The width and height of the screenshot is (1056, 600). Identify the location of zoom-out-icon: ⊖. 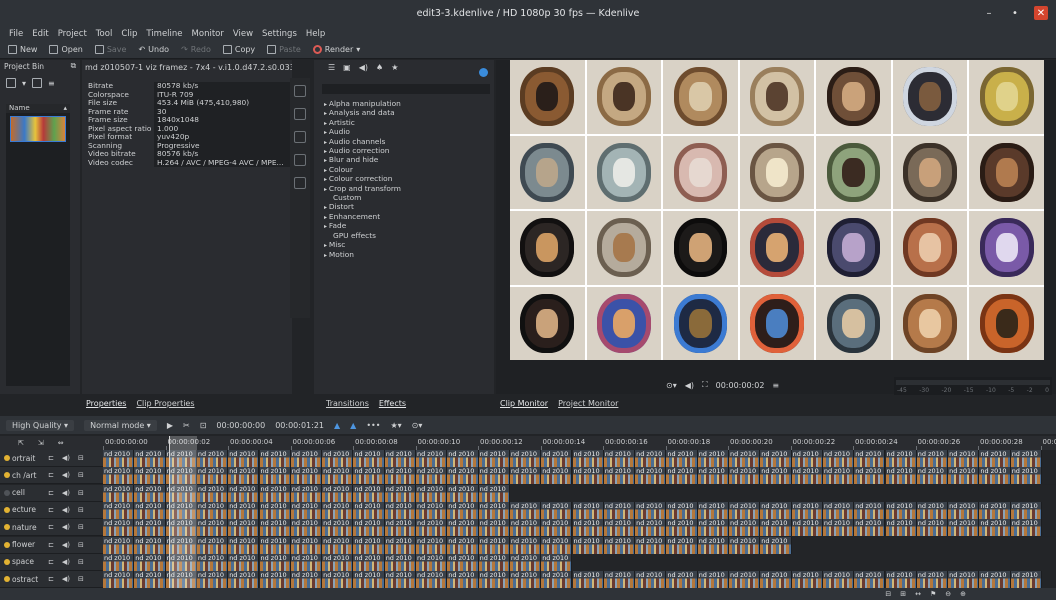
(948, 594).